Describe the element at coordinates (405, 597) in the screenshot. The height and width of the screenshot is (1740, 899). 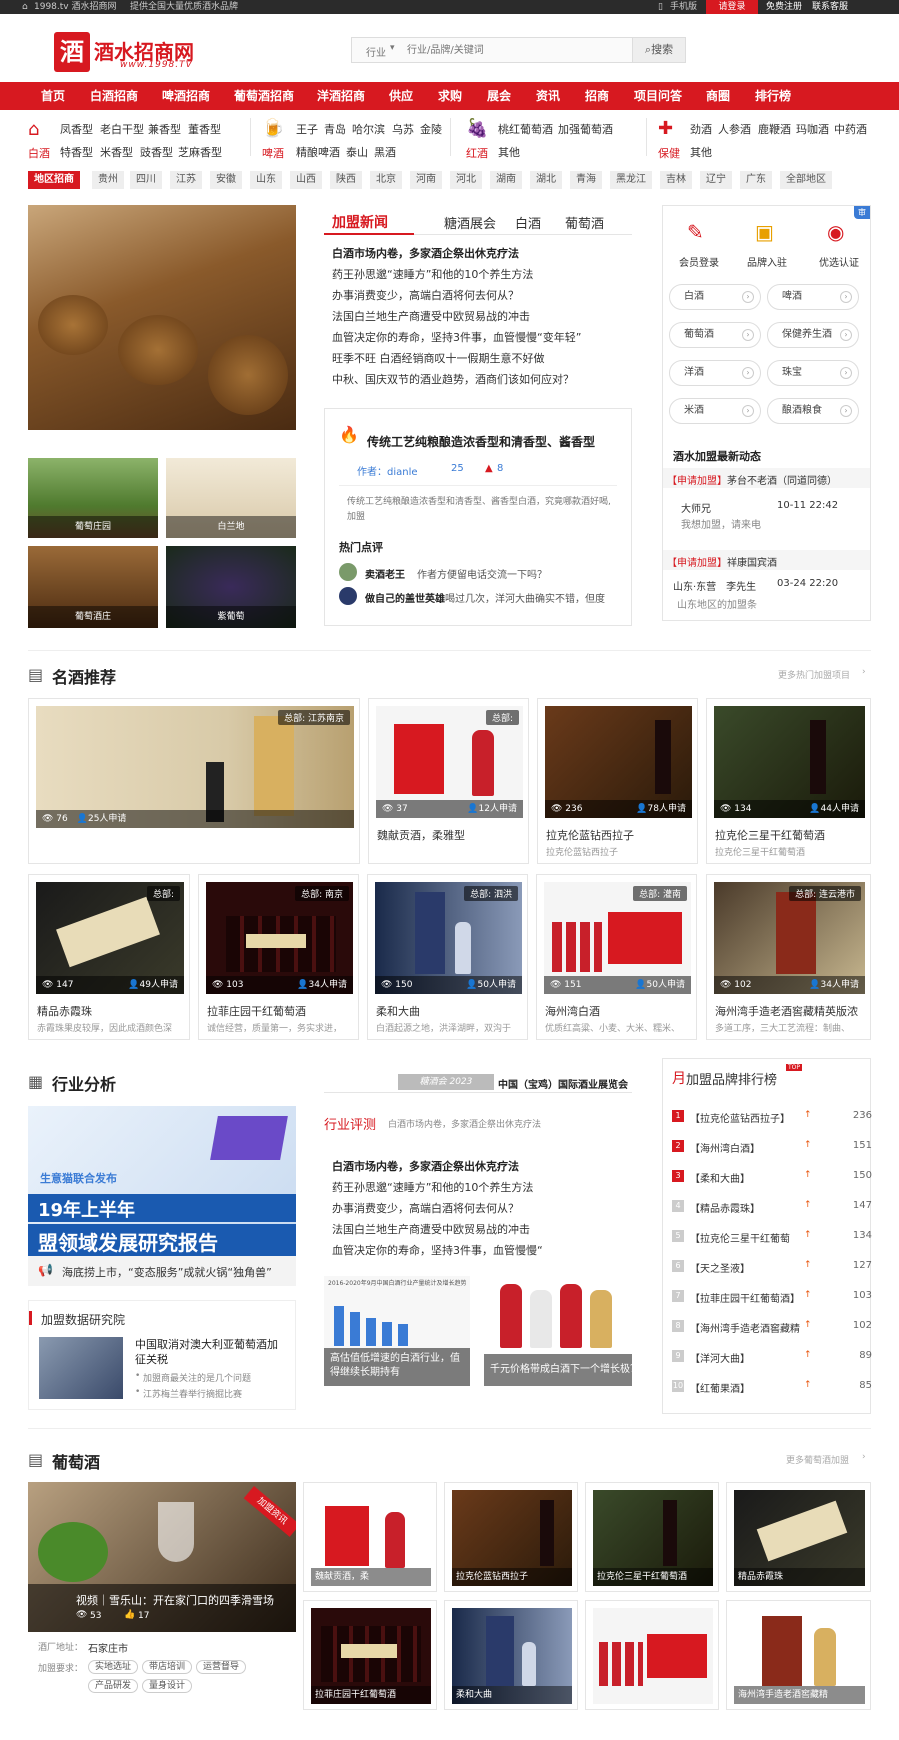
I see `comment-user: 做自己的盖世英雄` at that location.